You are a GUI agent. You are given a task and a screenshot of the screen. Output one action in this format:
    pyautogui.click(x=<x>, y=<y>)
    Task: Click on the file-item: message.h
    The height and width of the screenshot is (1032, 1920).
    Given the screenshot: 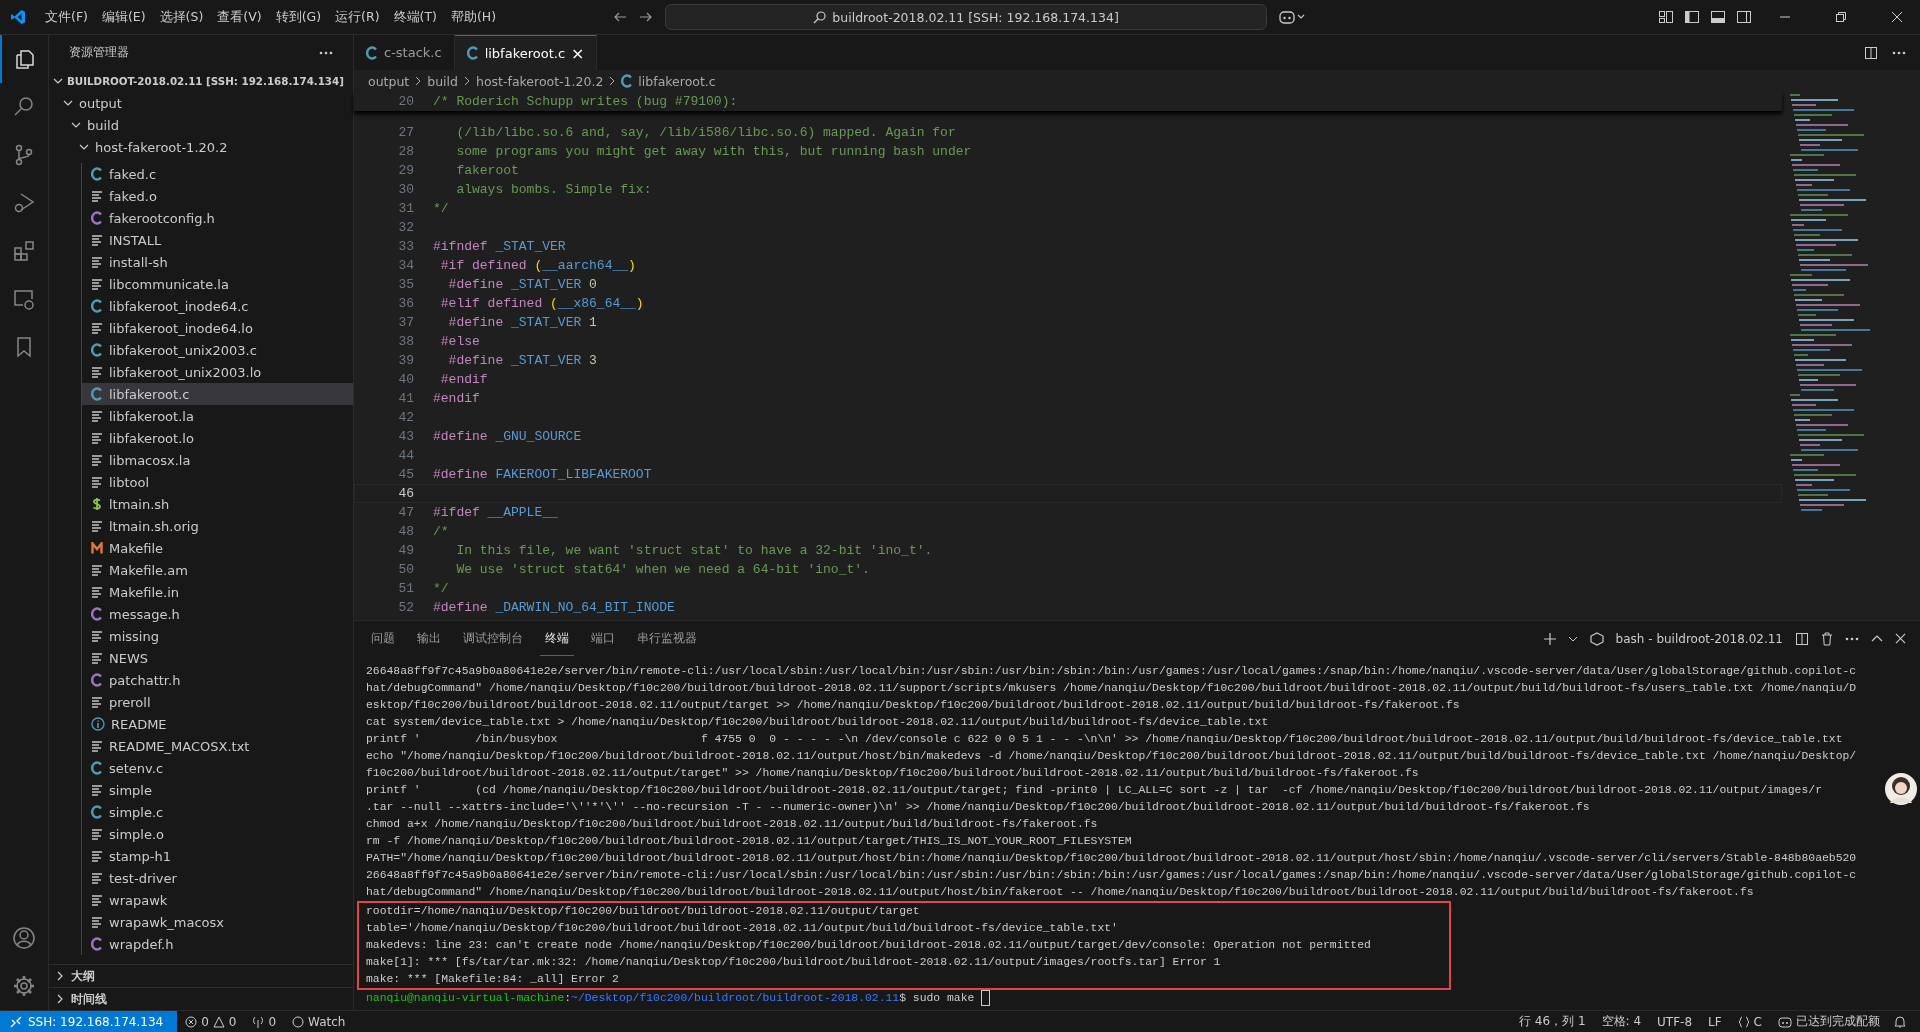 What is the action you would take?
    pyautogui.click(x=217, y=614)
    